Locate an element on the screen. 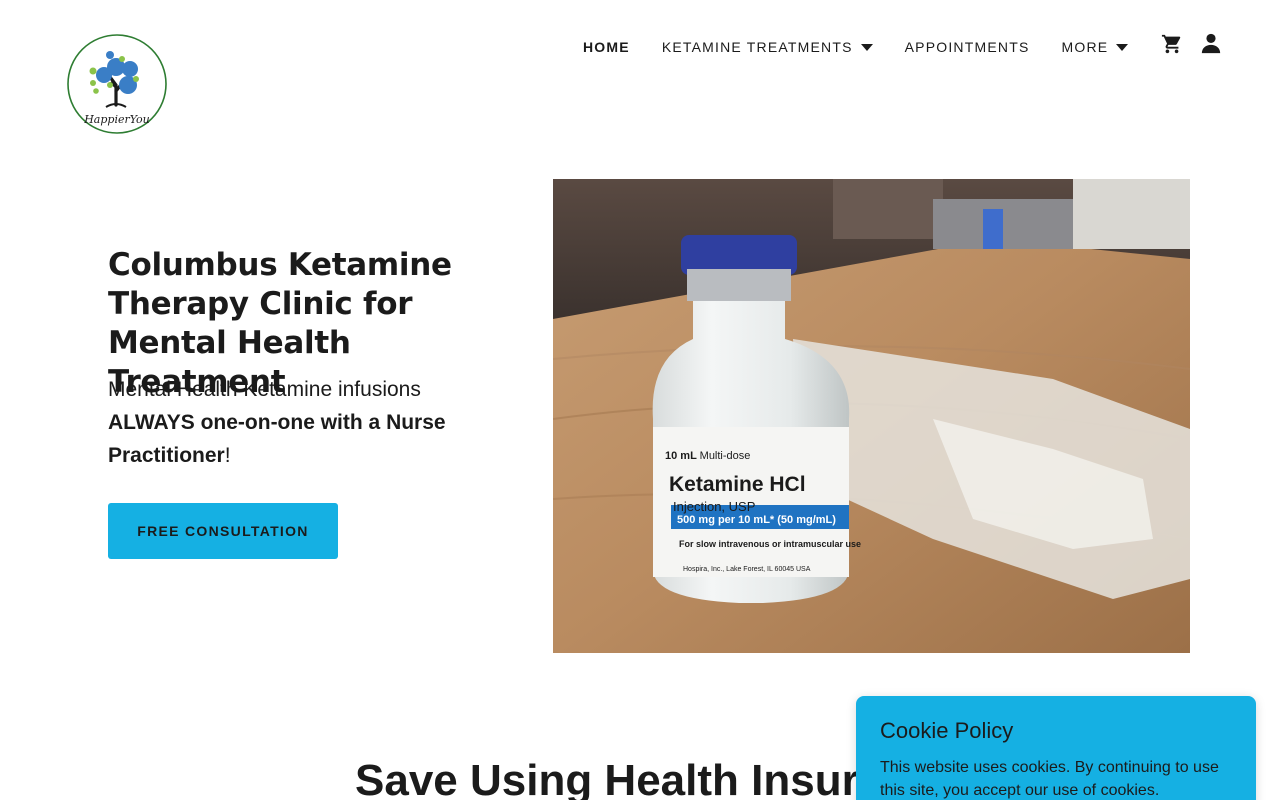  vial-drug-name: Ketamine HCl is located at coordinates (737, 484).